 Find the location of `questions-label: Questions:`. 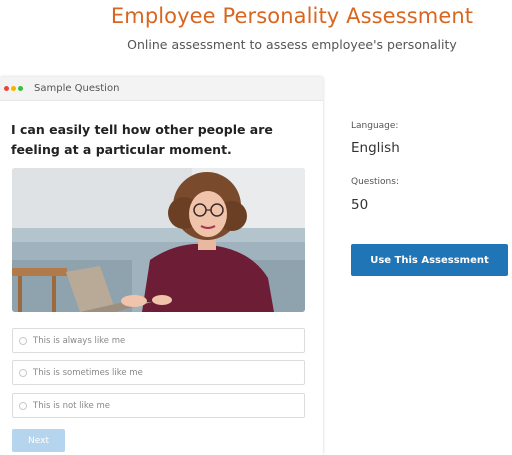

questions-label: Questions: is located at coordinates (375, 182).